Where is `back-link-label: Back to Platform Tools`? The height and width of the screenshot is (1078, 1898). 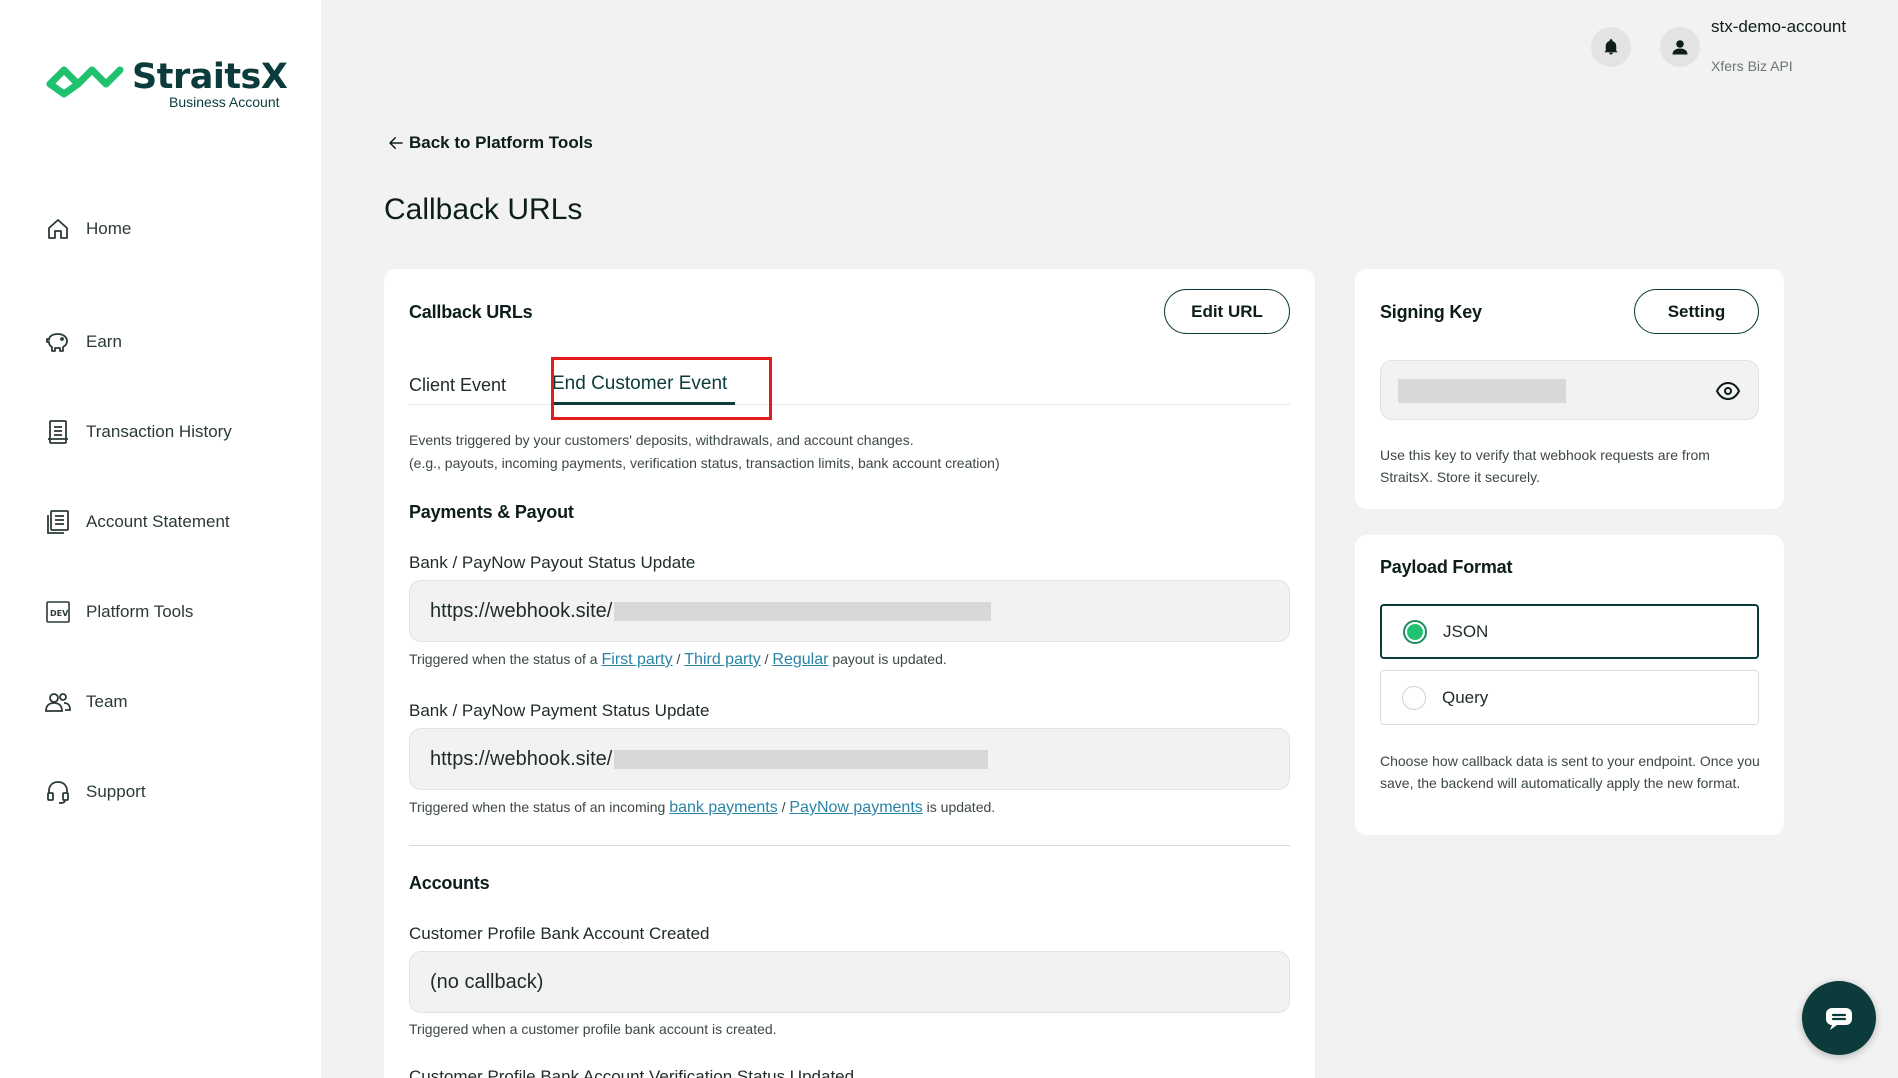
back-link-label: Back to Platform Tools is located at coordinates (501, 142).